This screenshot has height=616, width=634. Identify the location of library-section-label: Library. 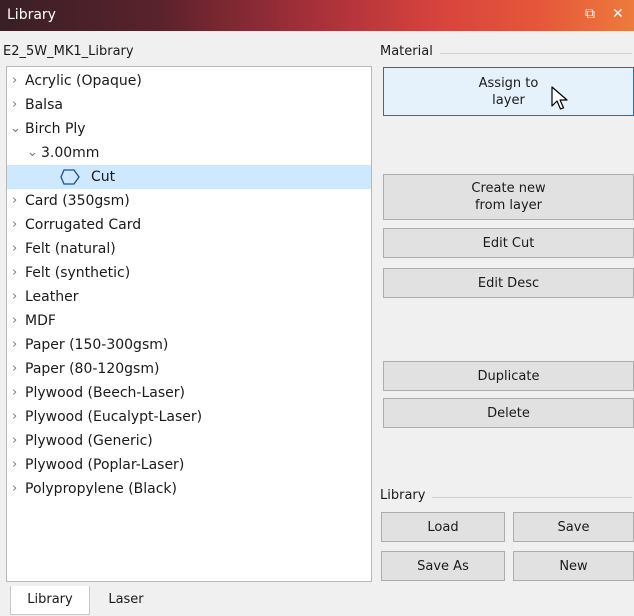
(403, 495).